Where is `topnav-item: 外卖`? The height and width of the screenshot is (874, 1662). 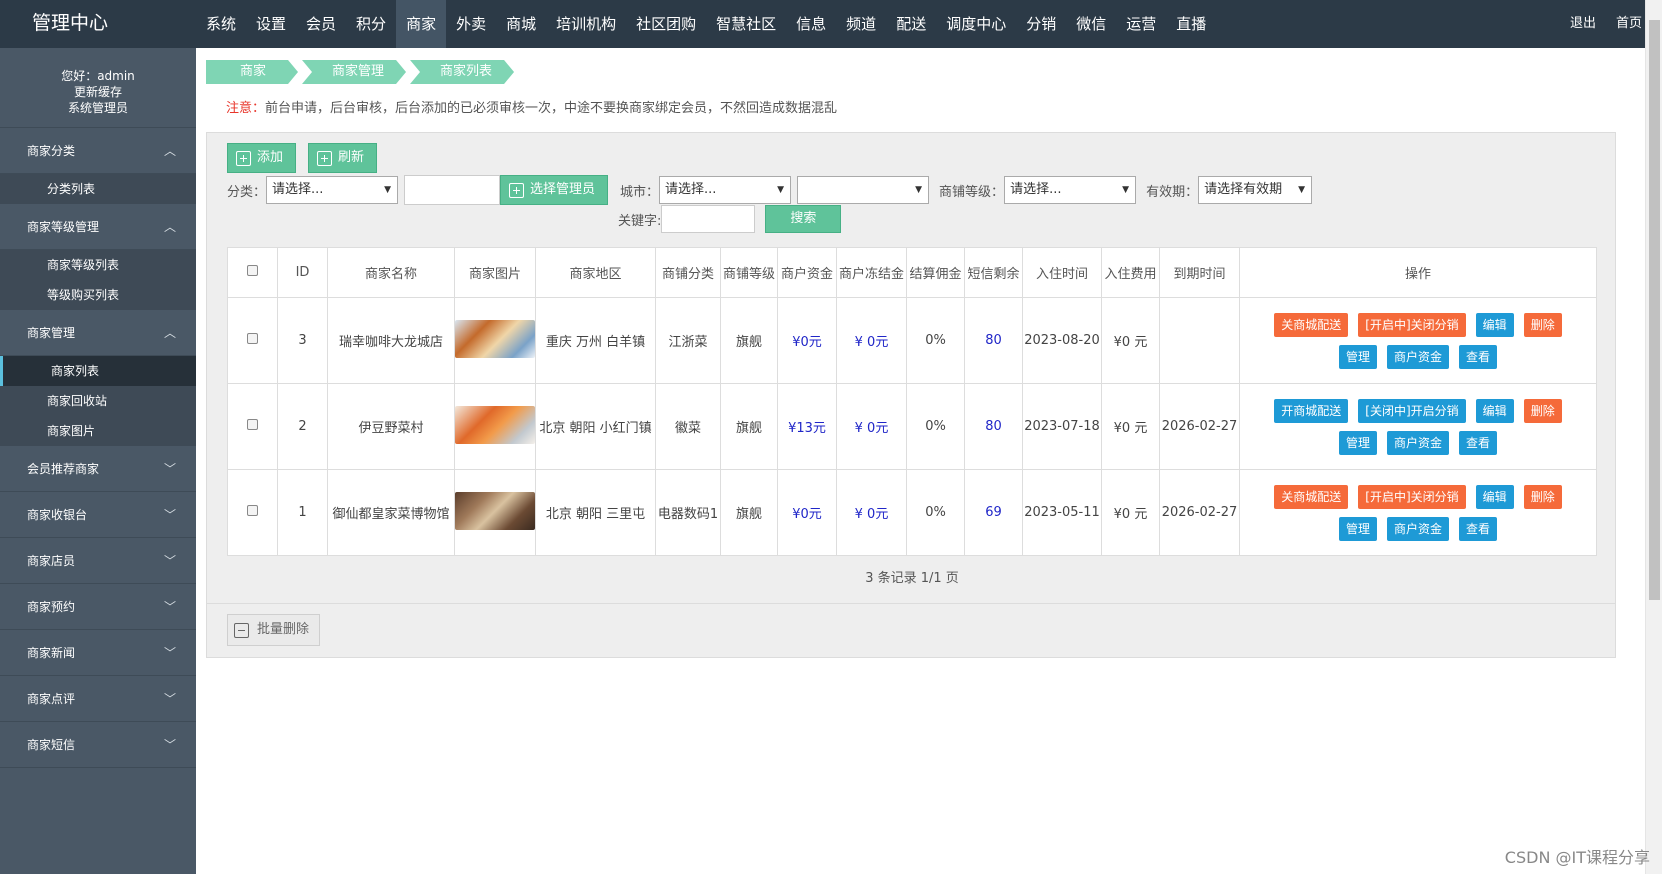
topnav-item: 外卖 is located at coordinates (471, 24).